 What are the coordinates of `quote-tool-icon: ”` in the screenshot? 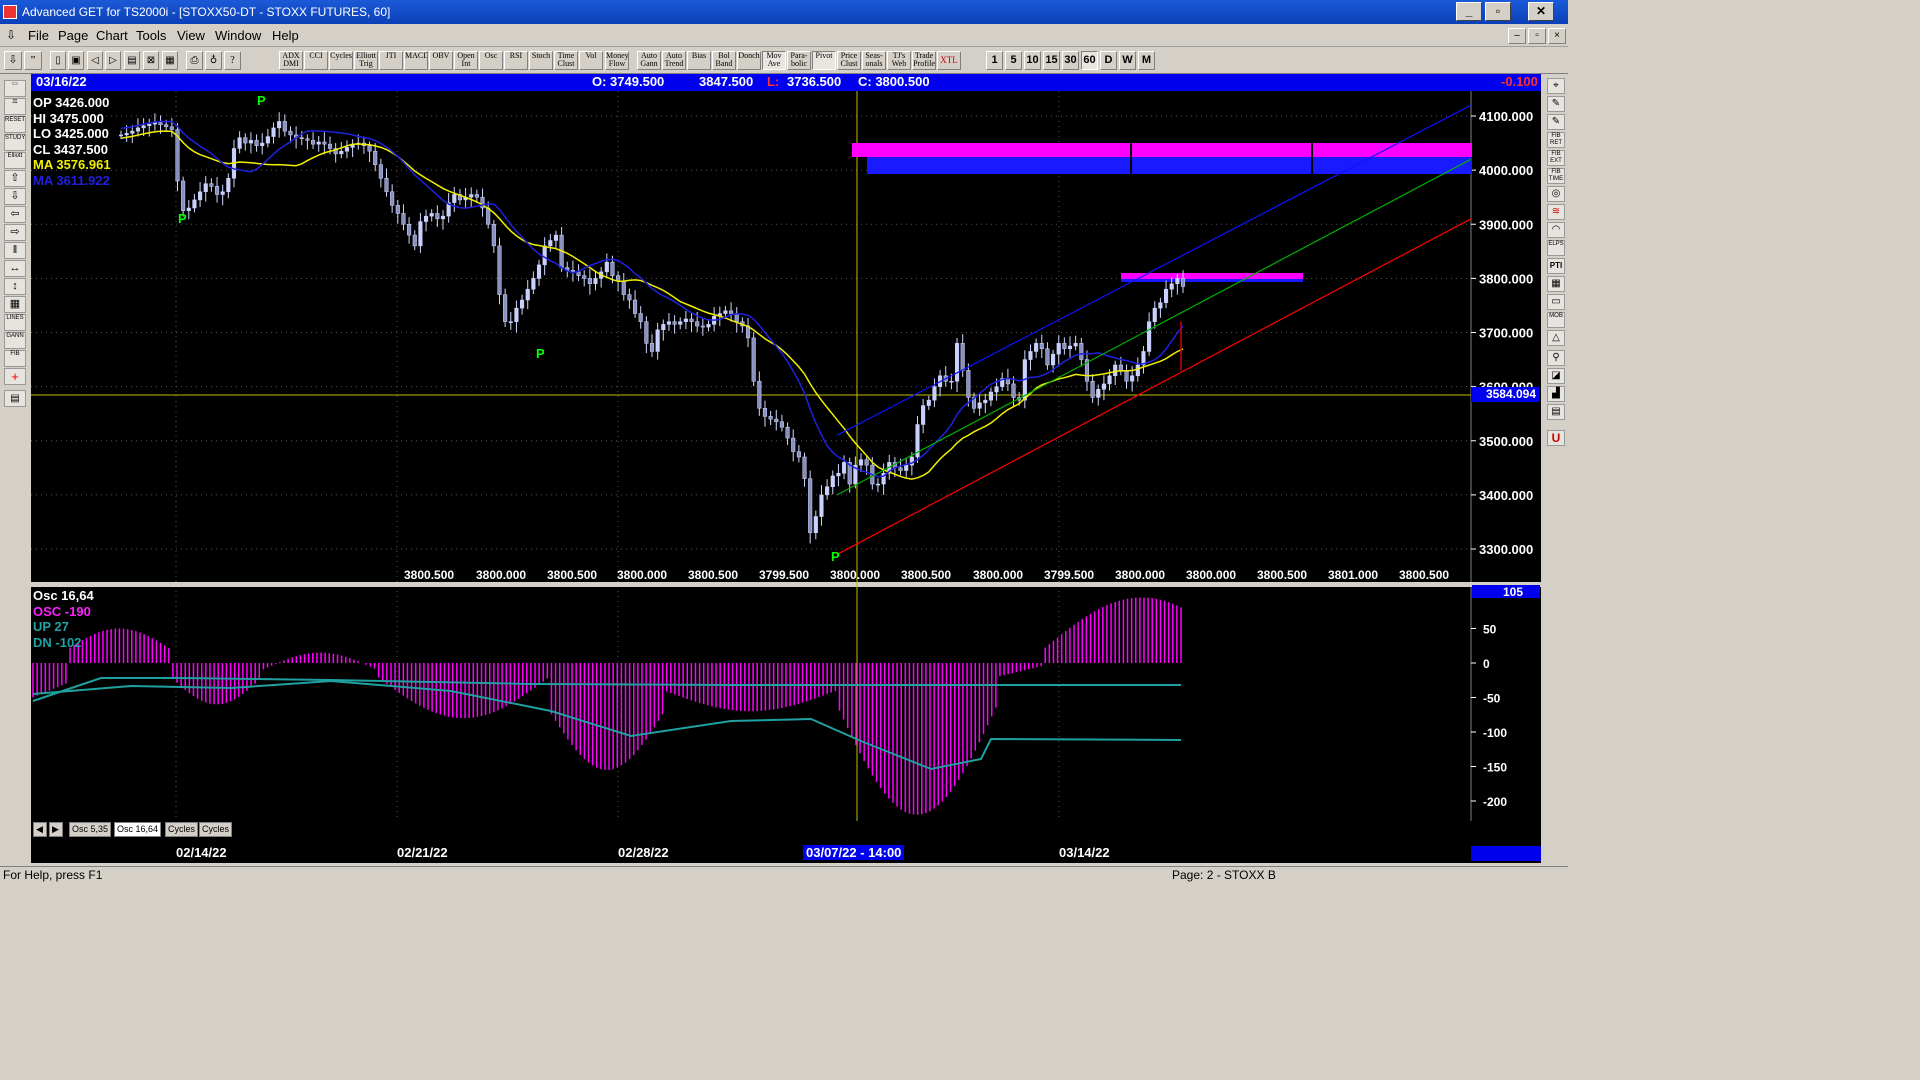 It's located at (33, 60).